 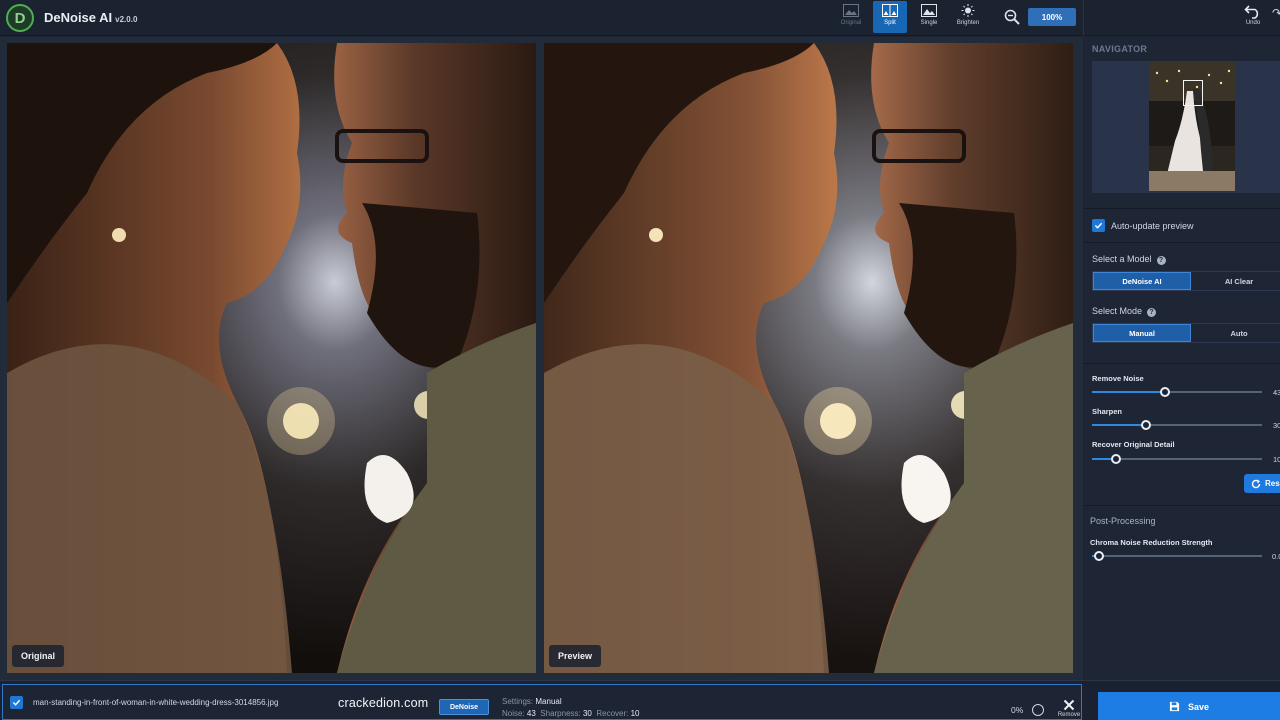 I want to click on settings-values: Noise: 43 Sharpness: 30 Recover: 10, so click(x=571, y=713).